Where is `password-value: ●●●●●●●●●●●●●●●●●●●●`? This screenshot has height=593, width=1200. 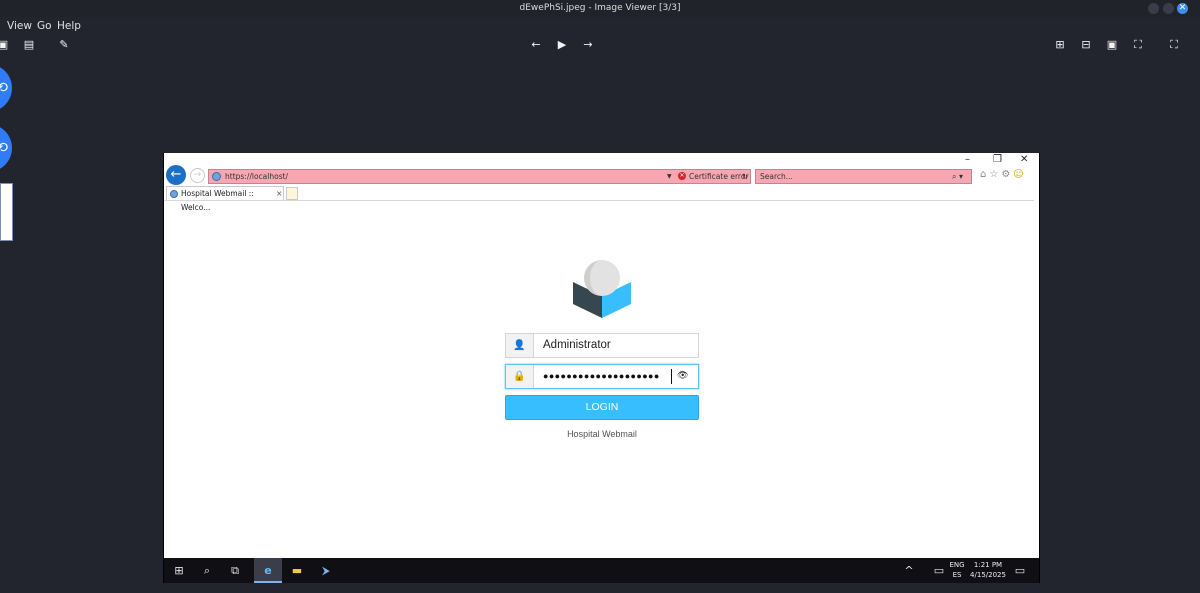 password-value: ●●●●●●●●●●●●●●●●●●●● is located at coordinates (601, 376).